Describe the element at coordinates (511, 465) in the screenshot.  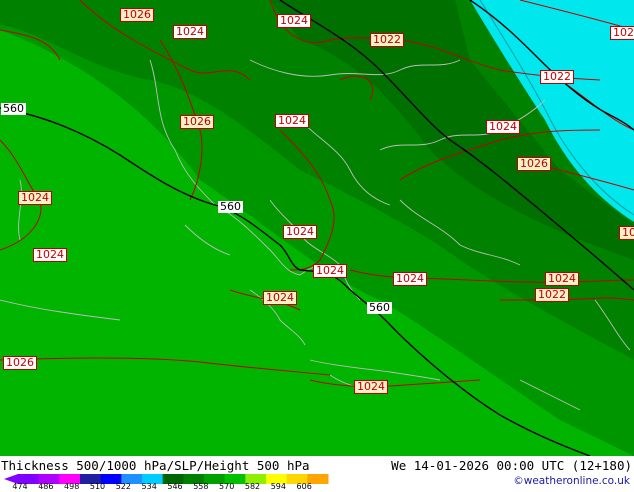
I see `valid-time: We 14-01-2026 00:00 UTC (12+180)` at that location.